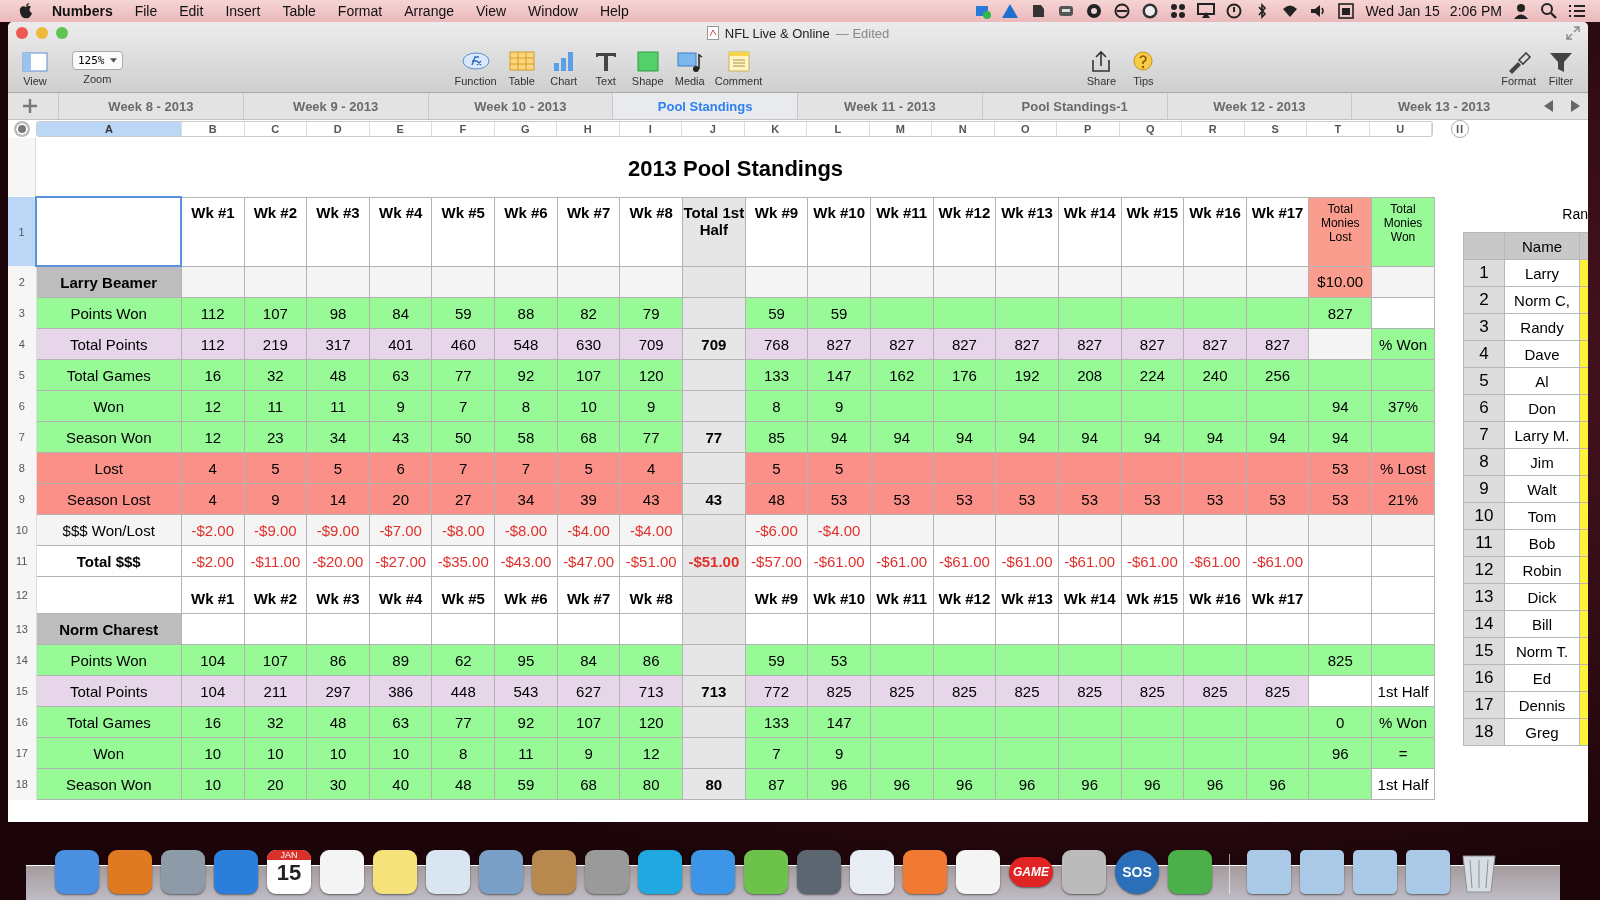 This screenshot has width=1600, height=900. I want to click on column-header: N, so click(963, 129).